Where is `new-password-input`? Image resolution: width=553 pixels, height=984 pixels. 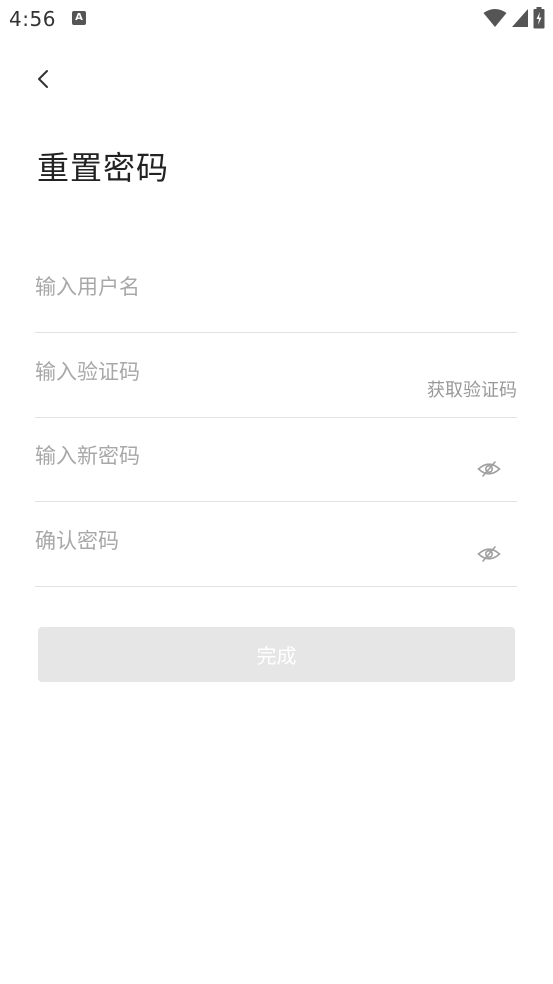 new-password-input is located at coordinates (215, 456).